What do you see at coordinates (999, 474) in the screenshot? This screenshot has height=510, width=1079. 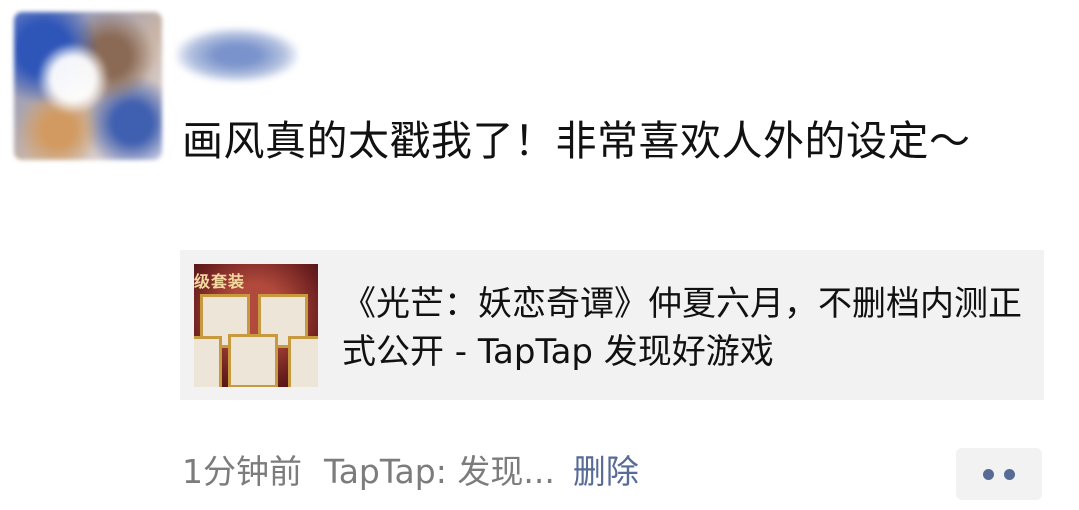 I see `more-button` at bounding box center [999, 474].